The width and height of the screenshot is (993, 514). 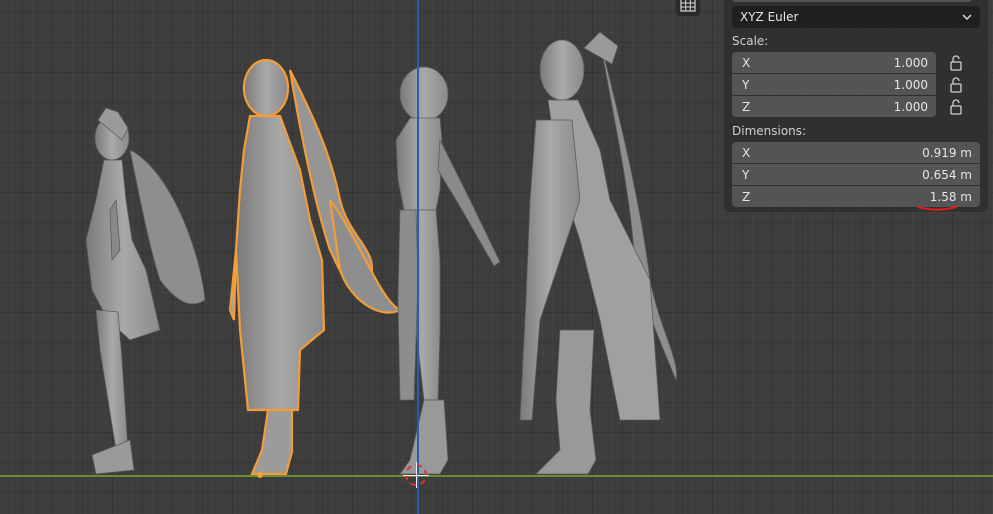 I want to click on y-axis-line, so click(x=496, y=476).